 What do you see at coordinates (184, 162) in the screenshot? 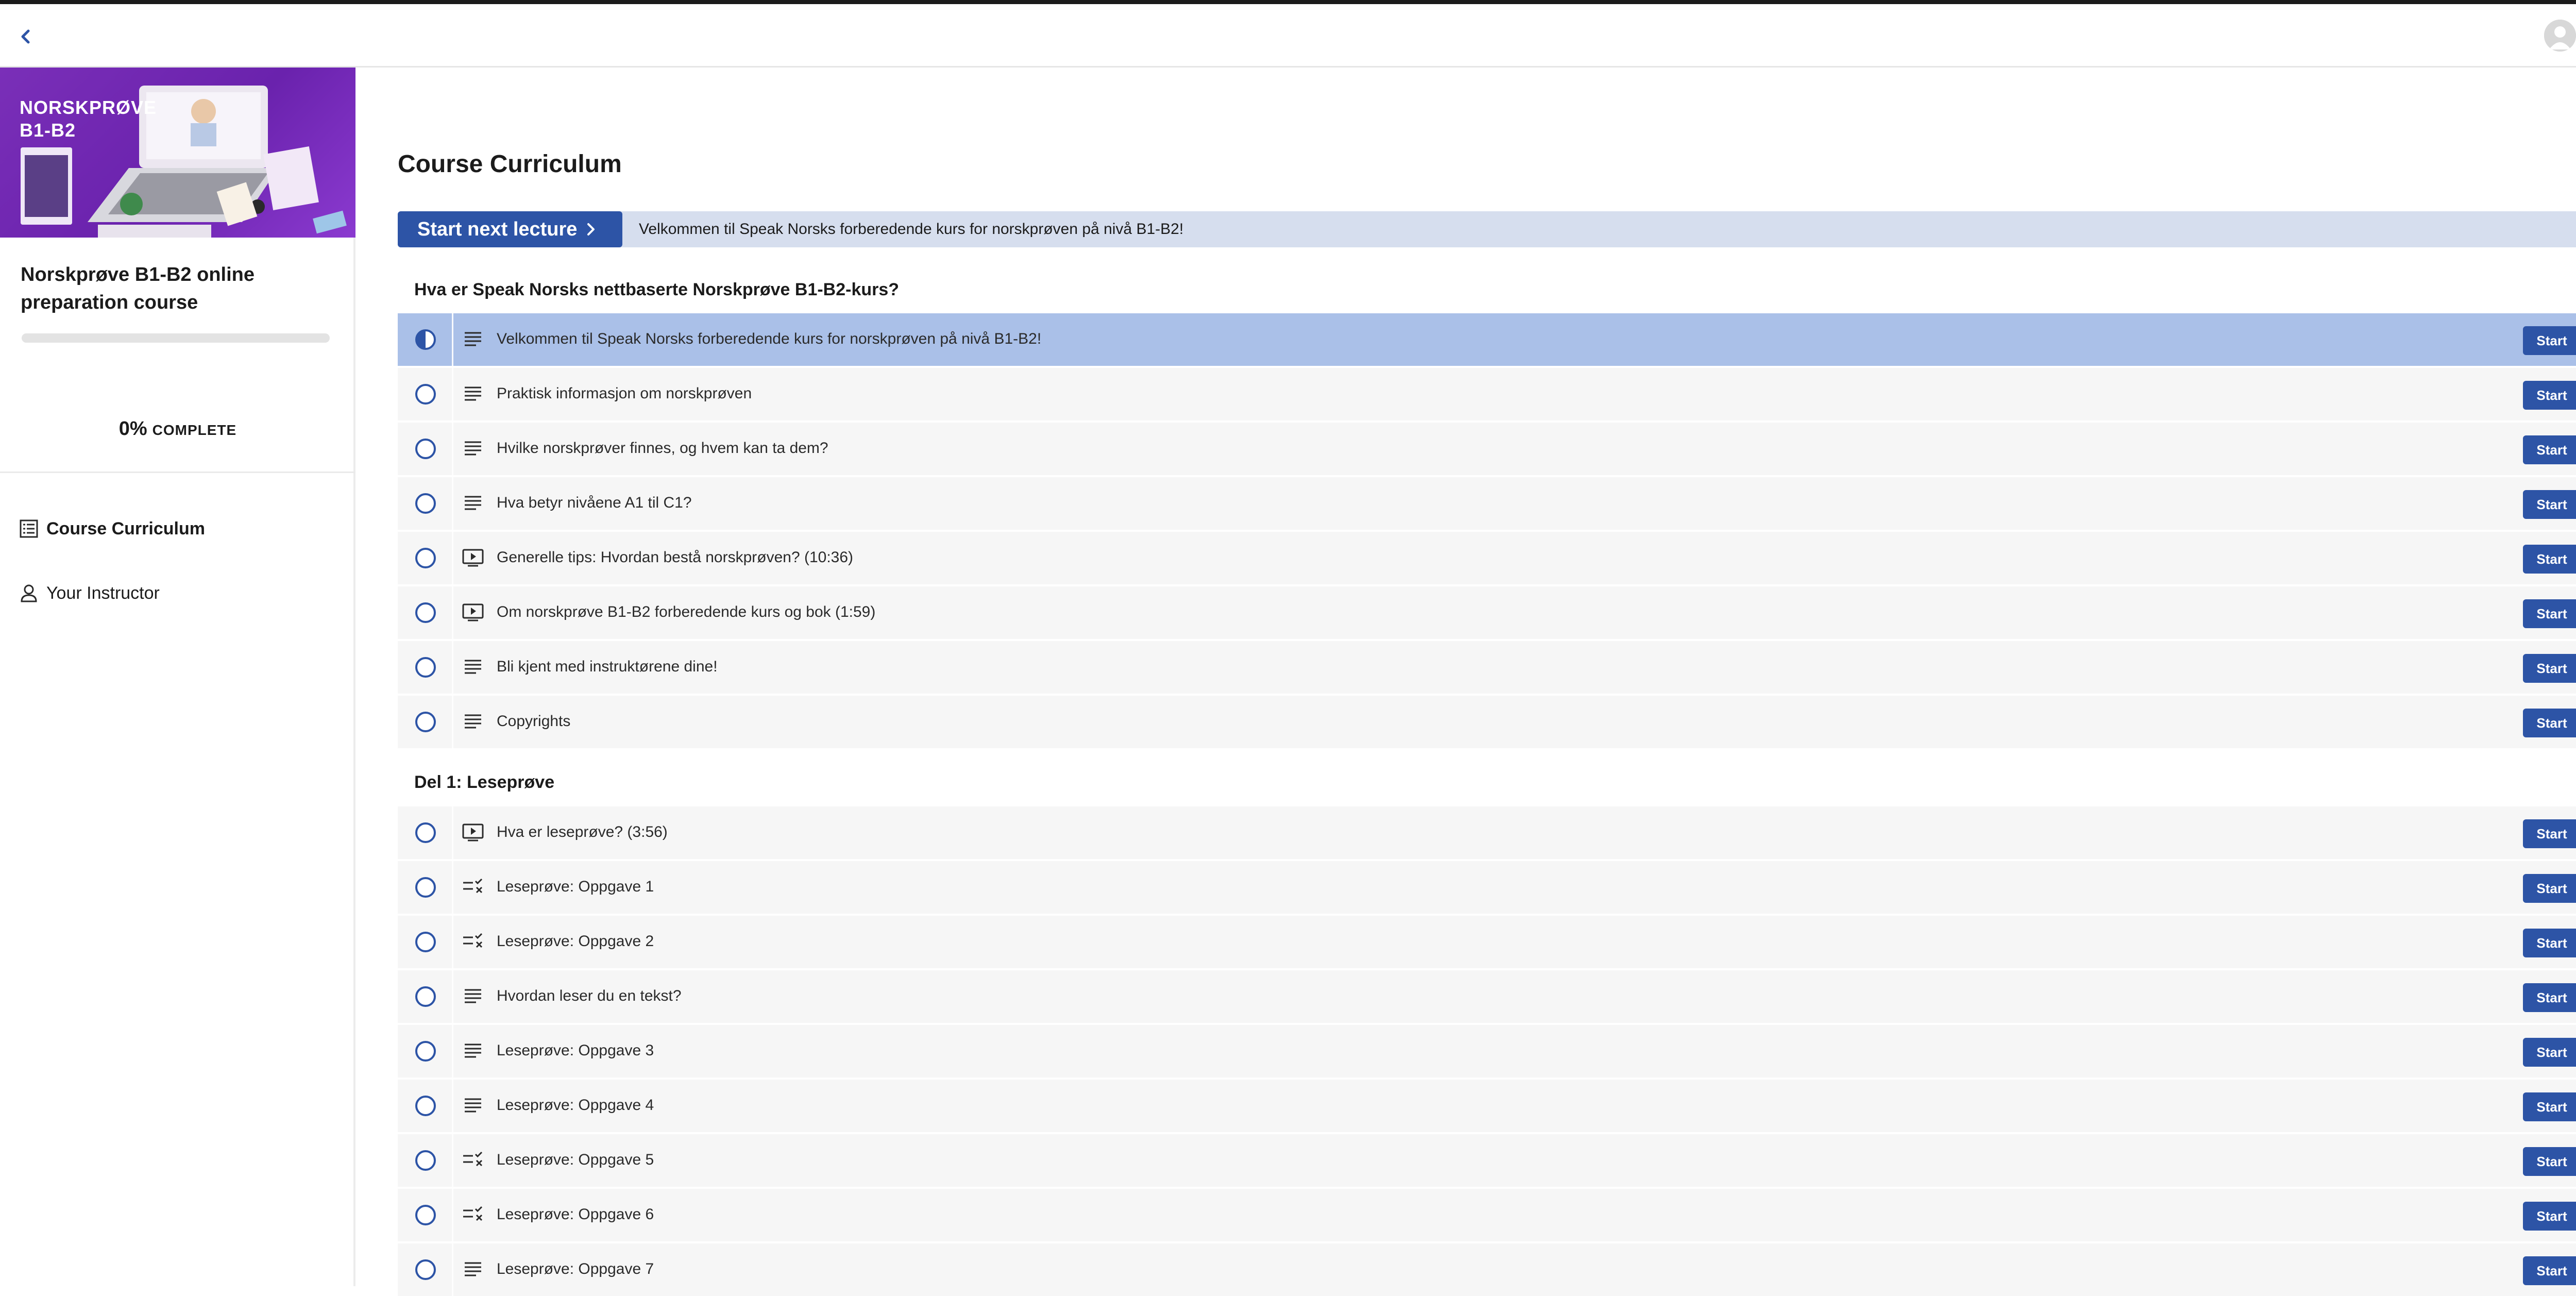
I see `banner-illustration` at bounding box center [184, 162].